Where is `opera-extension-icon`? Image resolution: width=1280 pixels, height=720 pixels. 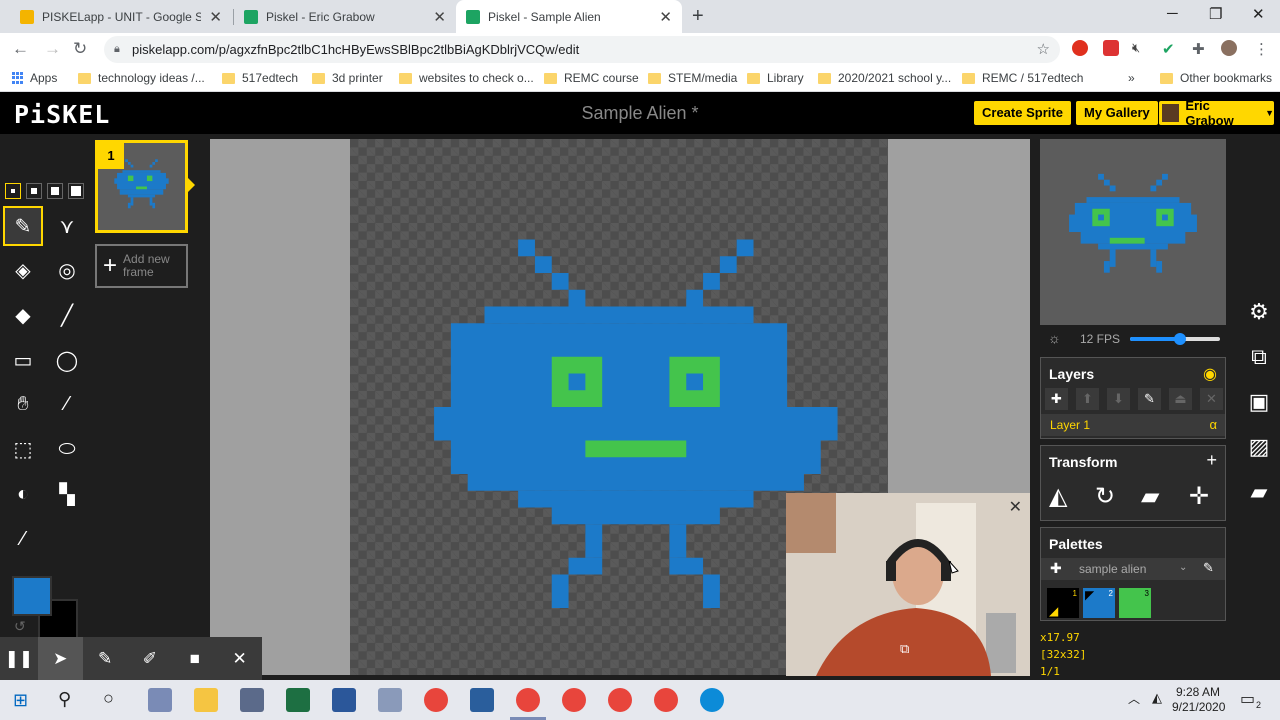
opera-extension-icon is located at coordinates (1080, 48).